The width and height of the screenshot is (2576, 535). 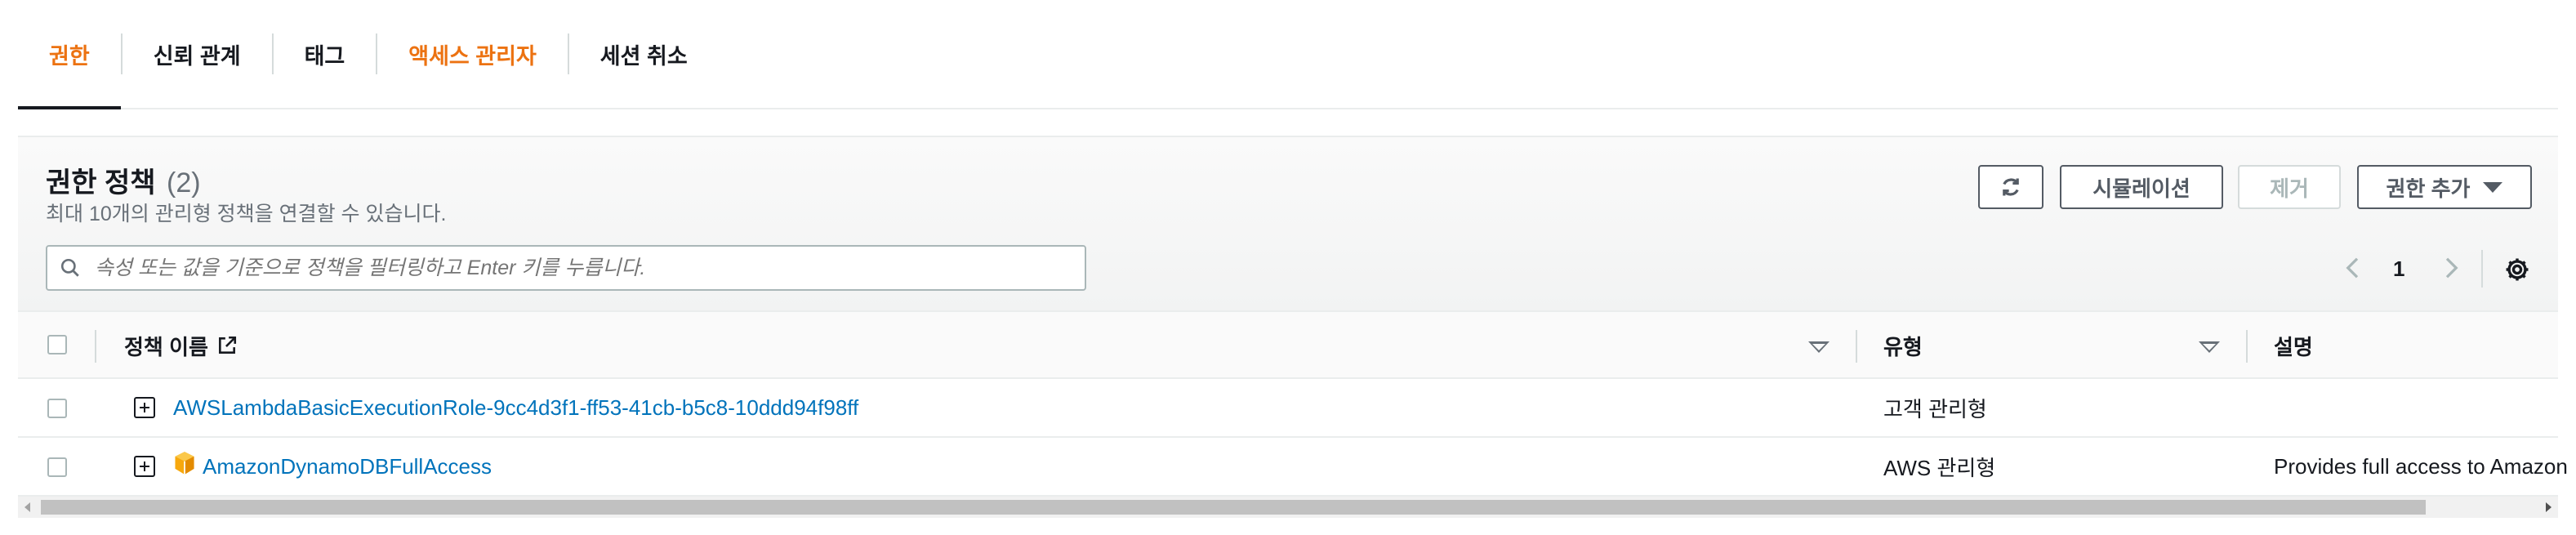 What do you see at coordinates (166, 346) in the screenshot?
I see `column-header-policy-name-label: 정책 이름` at bounding box center [166, 346].